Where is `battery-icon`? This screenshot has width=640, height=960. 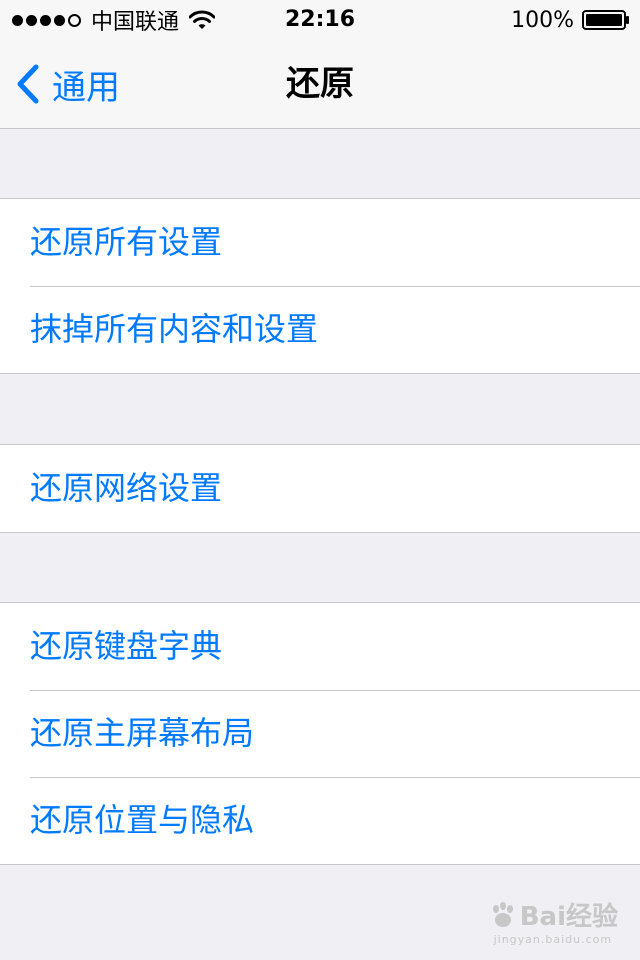
battery-icon is located at coordinates (605, 20).